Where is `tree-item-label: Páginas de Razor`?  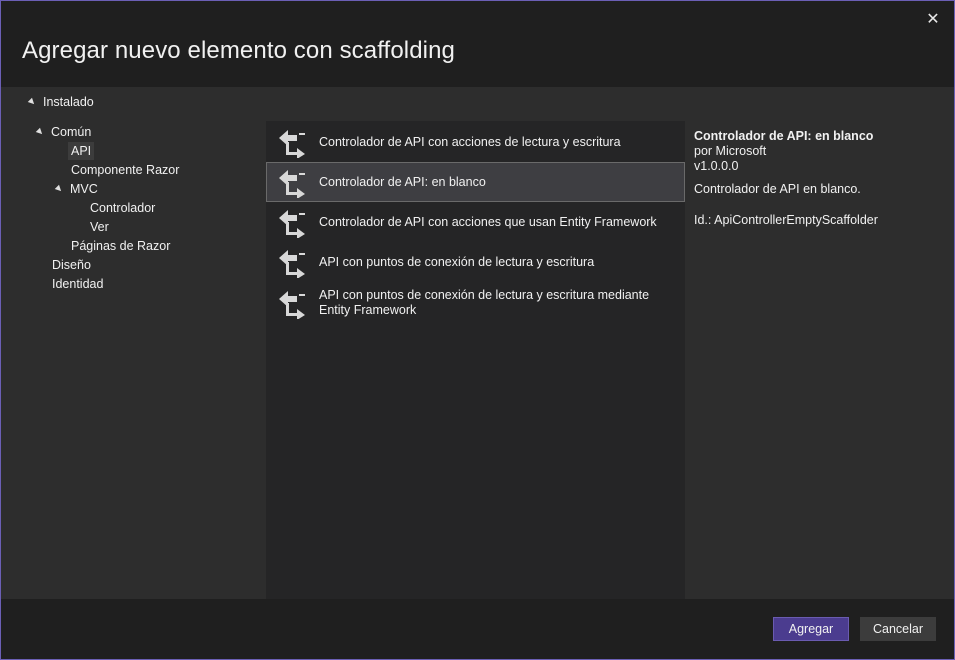
tree-item-label: Páginas de Razor is located at coordinates (121, 246).